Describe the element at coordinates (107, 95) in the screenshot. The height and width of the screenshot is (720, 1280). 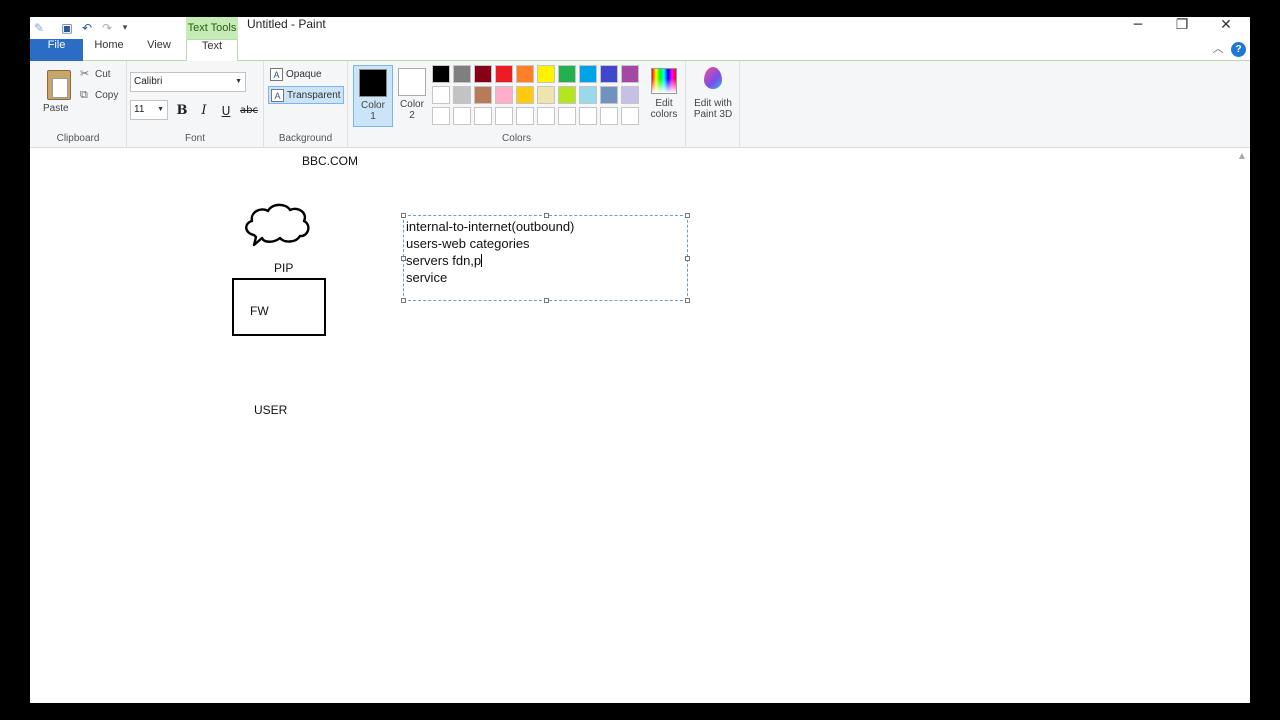
I see `copy-label: Copy` at that location.